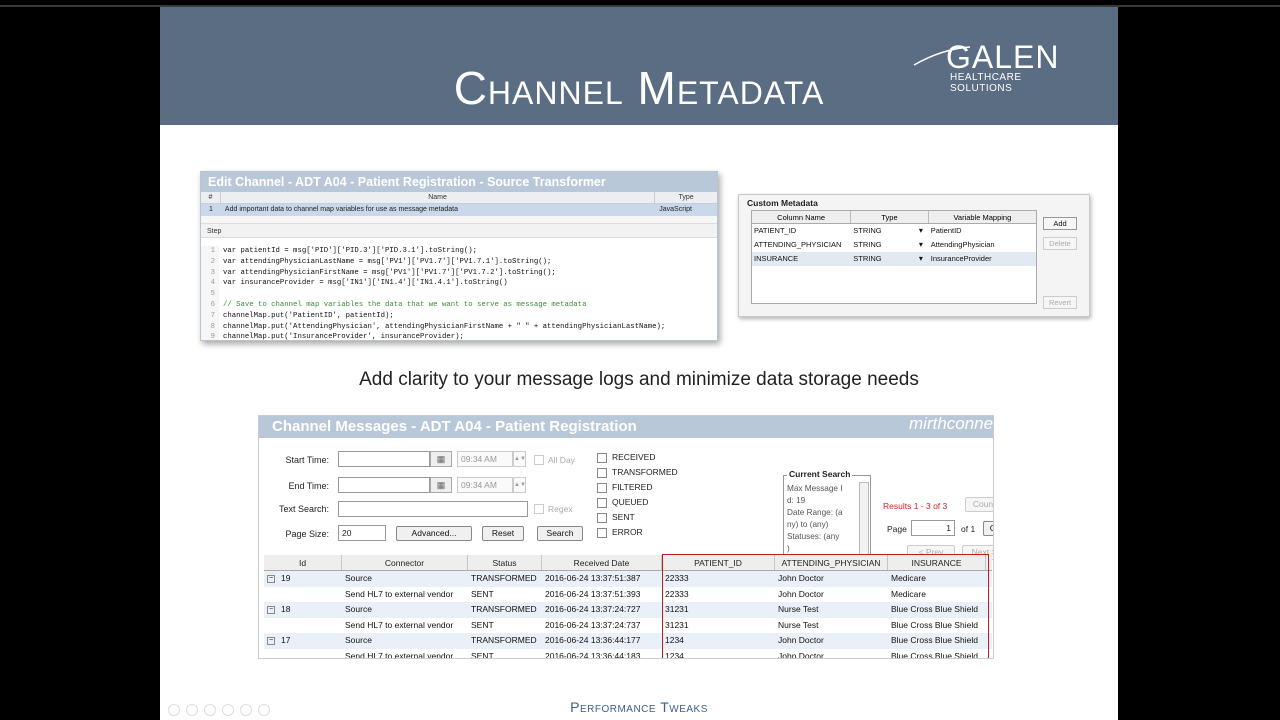 The image size is (1280, 720). Describe the element at coordinates (210, 327) in the screenshot. I see `line-number: 8` at that location.